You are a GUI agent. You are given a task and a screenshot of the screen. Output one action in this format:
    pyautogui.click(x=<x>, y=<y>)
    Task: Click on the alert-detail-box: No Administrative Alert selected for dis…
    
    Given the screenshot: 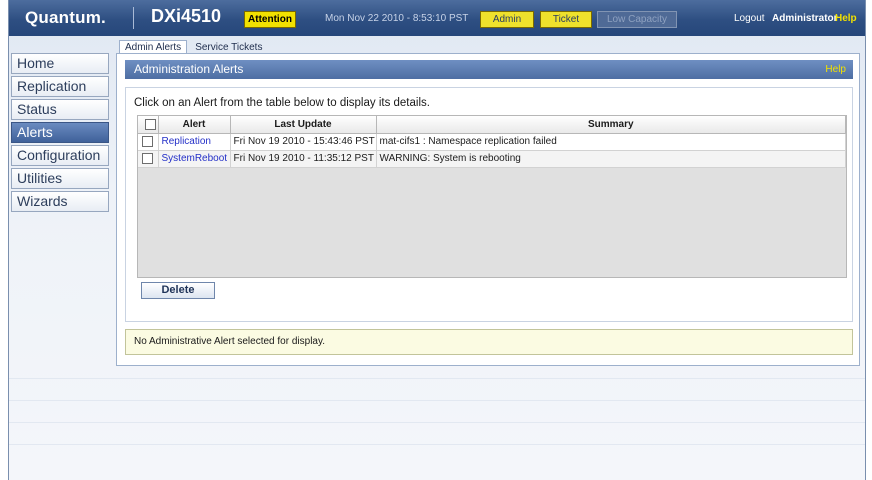 What is the action you would take?
    pyautogui.click(x=489, y=342)
    